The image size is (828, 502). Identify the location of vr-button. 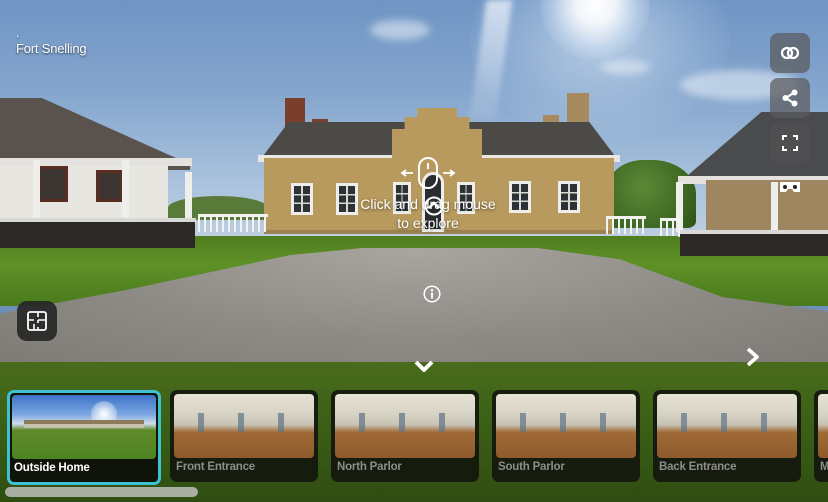
(790, 188).